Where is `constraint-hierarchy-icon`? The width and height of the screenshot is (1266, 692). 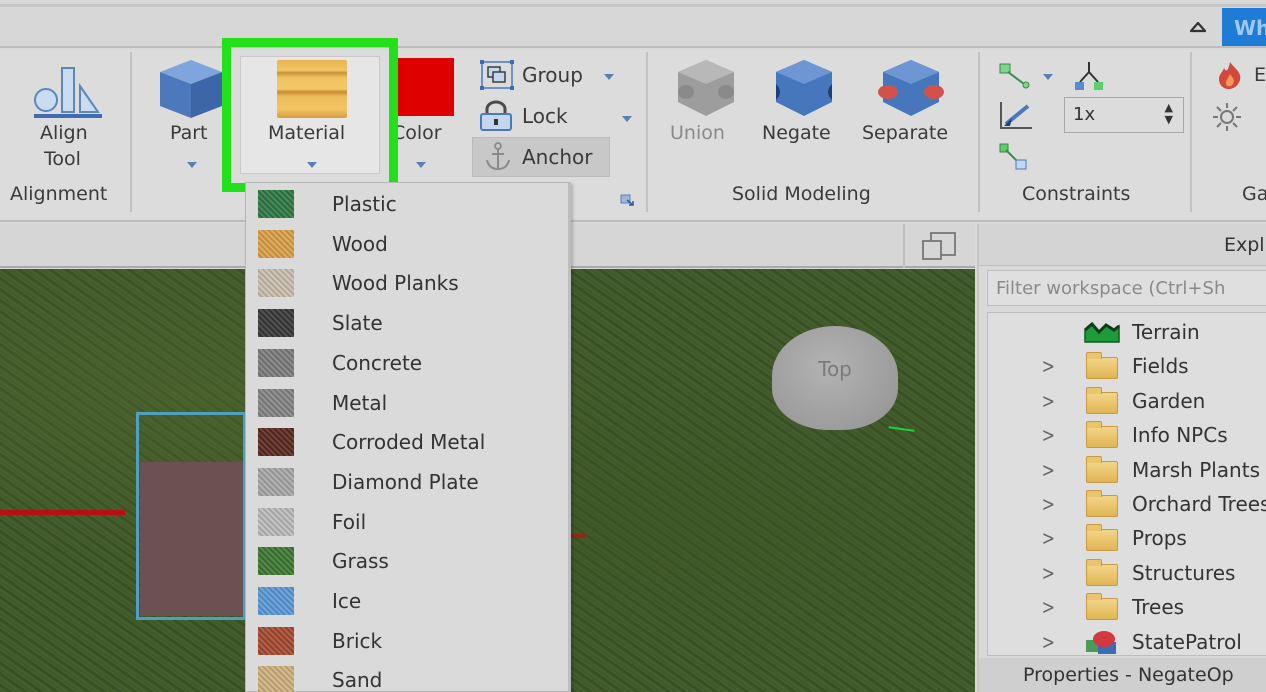
constraint-hierarchy-icon is located at coordinates (1089, 76).